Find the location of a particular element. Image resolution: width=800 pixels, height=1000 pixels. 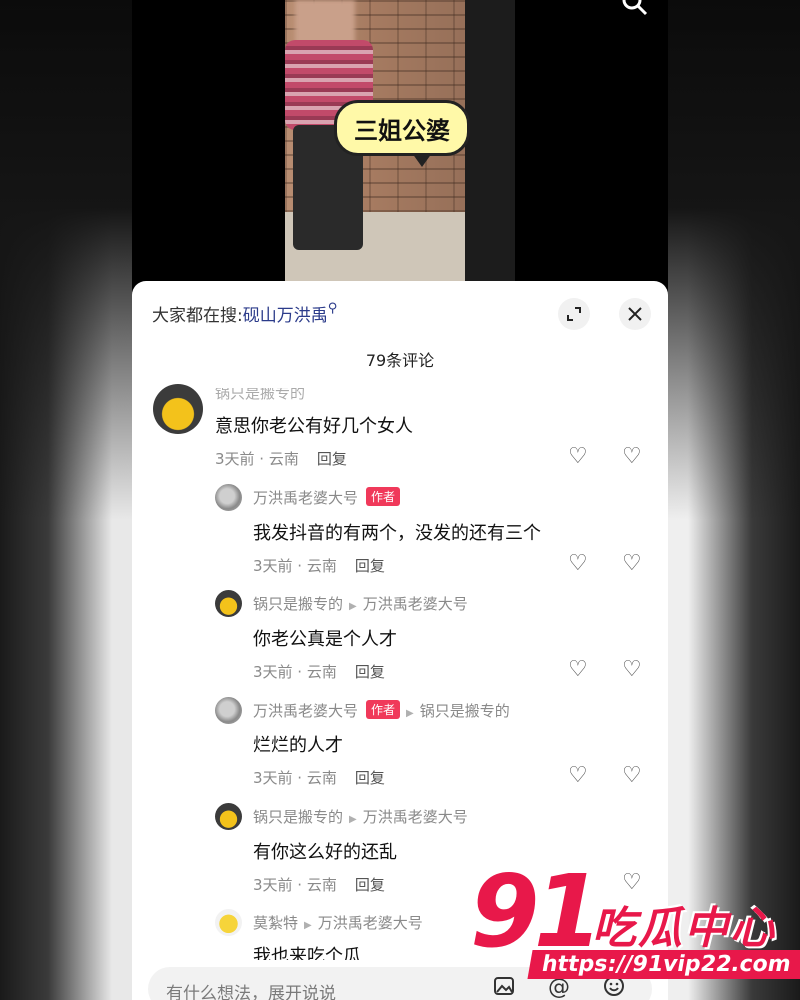

speech-bubble: 三姐公婆 is located at coordinates (402, 133).